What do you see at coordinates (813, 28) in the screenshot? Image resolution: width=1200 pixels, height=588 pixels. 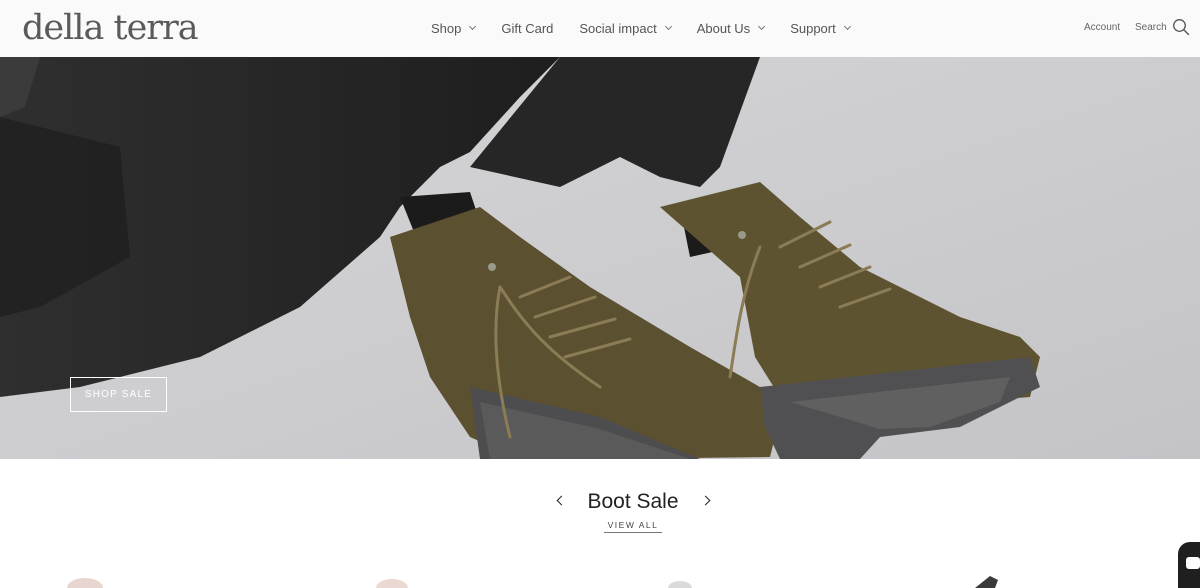 I see `nav-item-label: Support` at bounding box center [813, 28].